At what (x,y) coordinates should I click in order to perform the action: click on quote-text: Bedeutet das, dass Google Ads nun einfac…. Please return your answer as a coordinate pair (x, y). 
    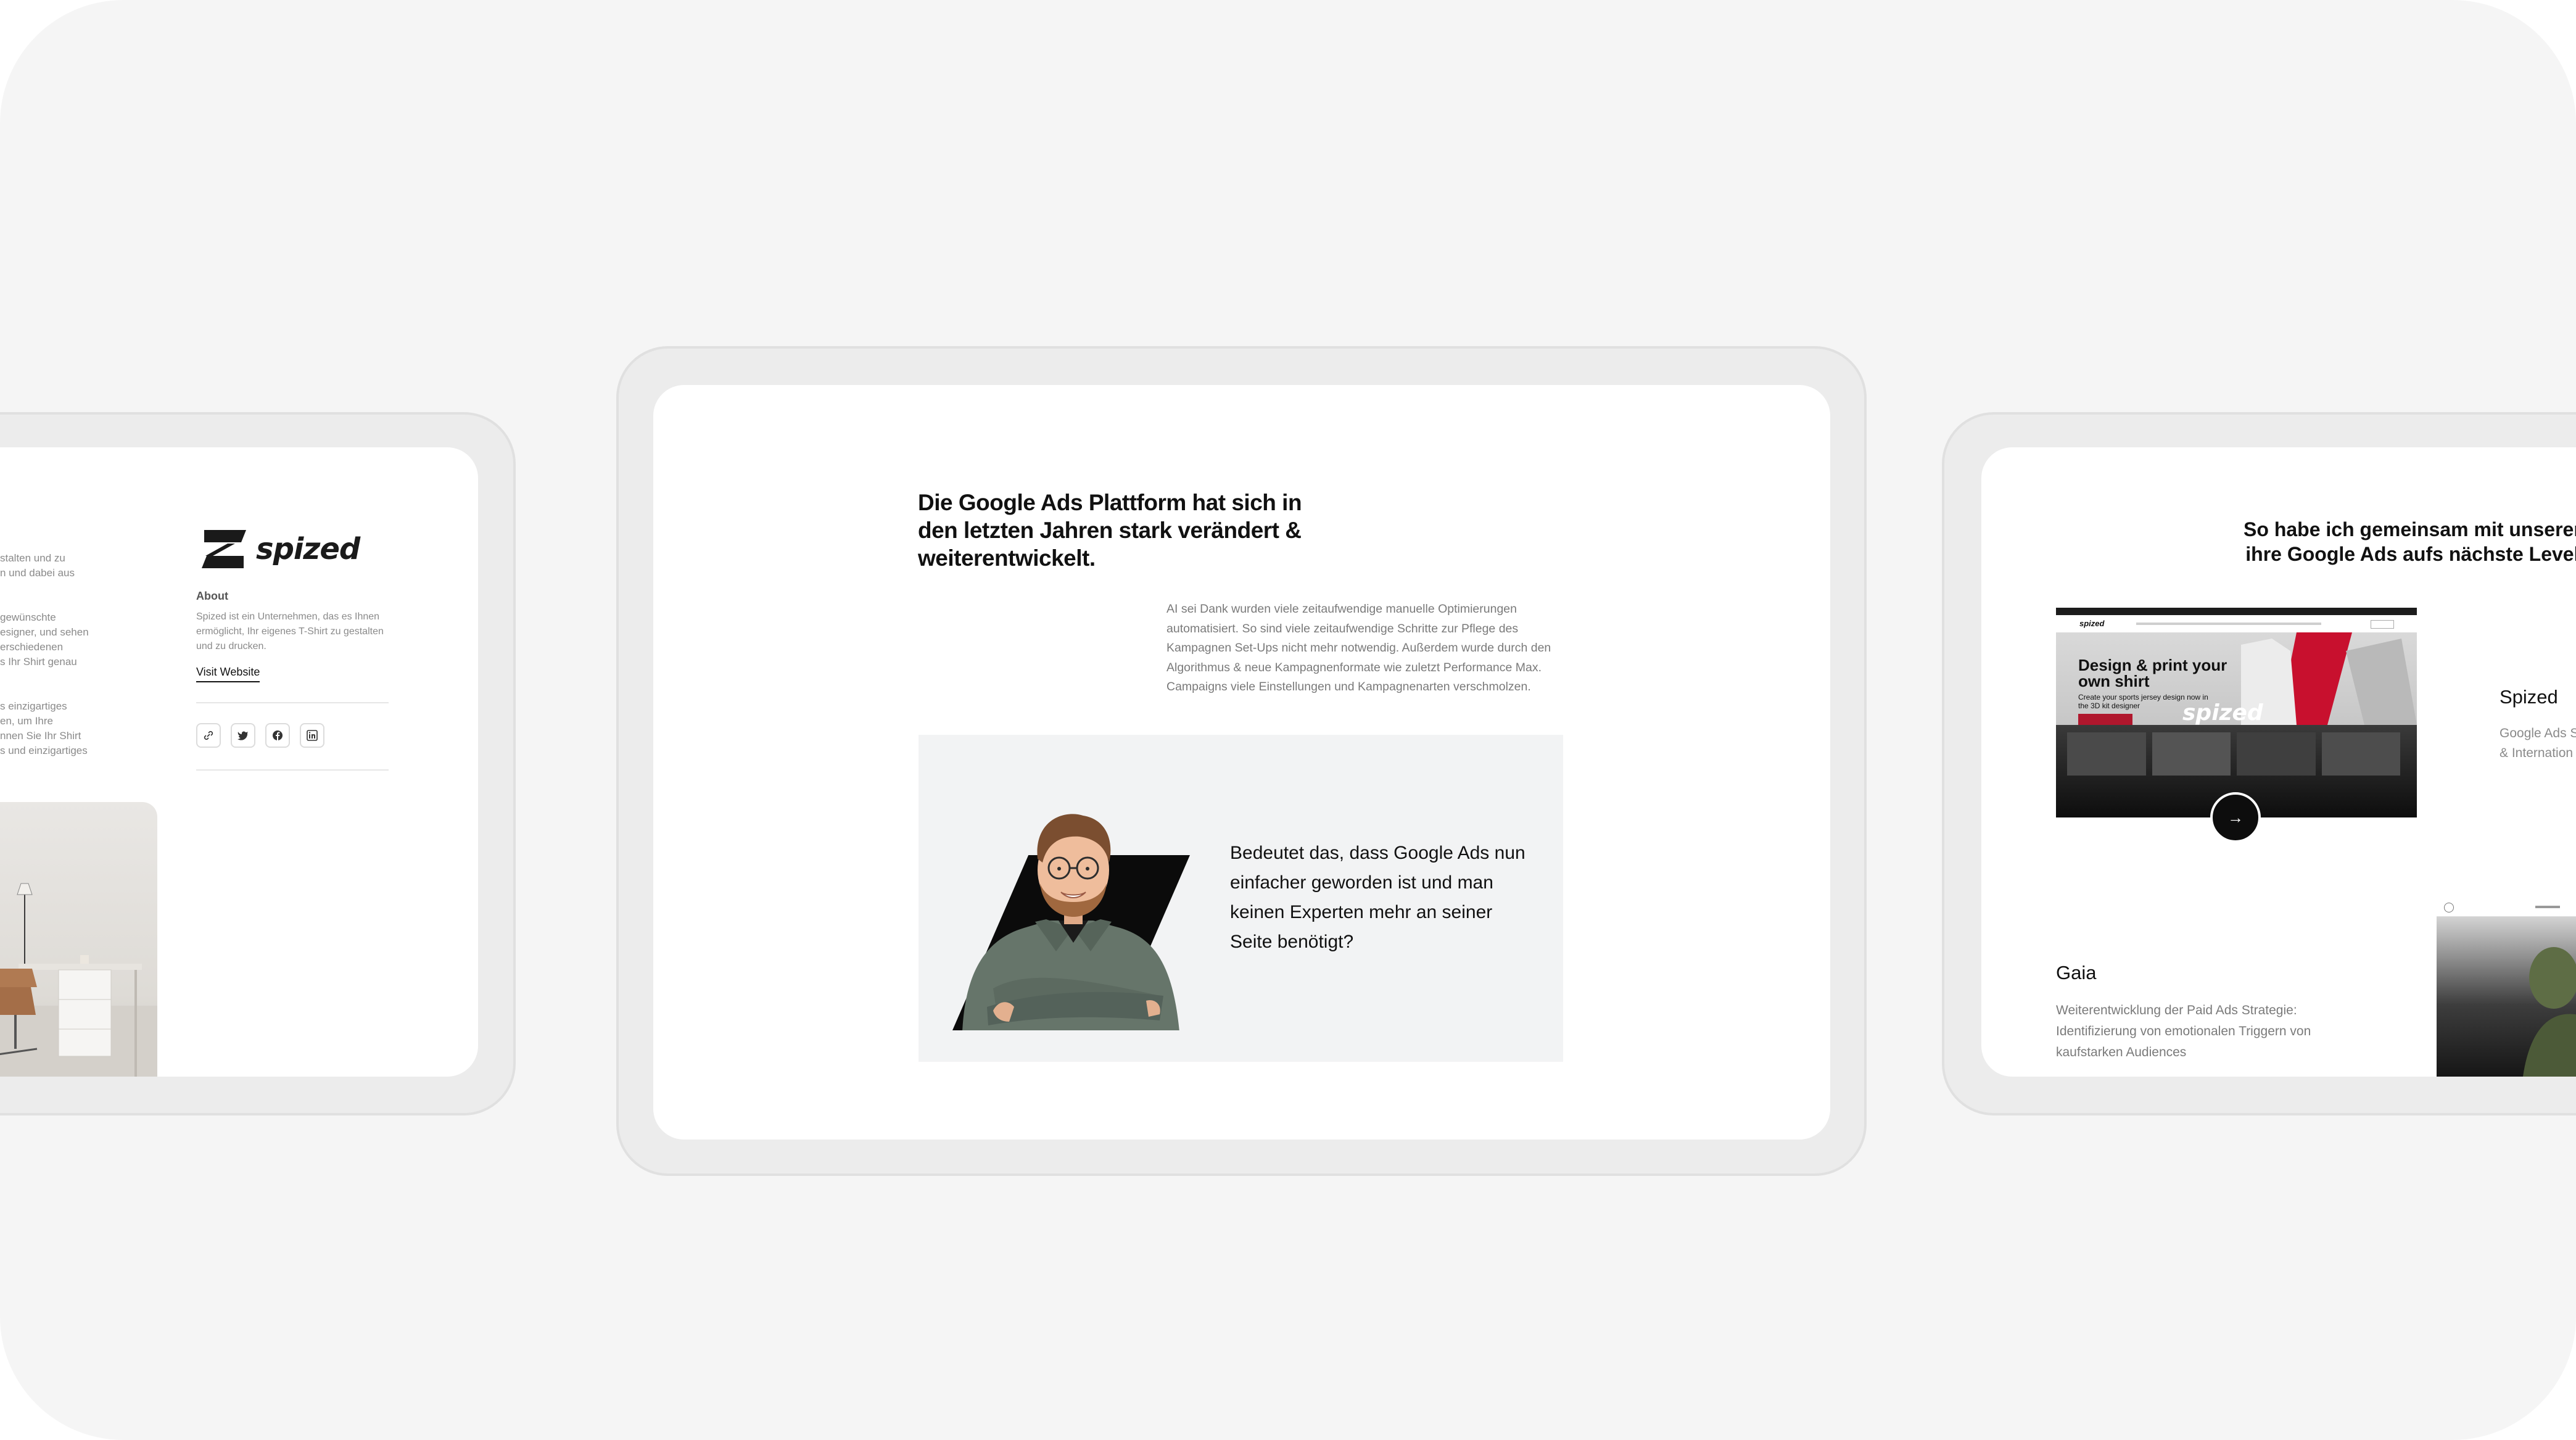
    Looking at the image, I should click on (1377, 897).